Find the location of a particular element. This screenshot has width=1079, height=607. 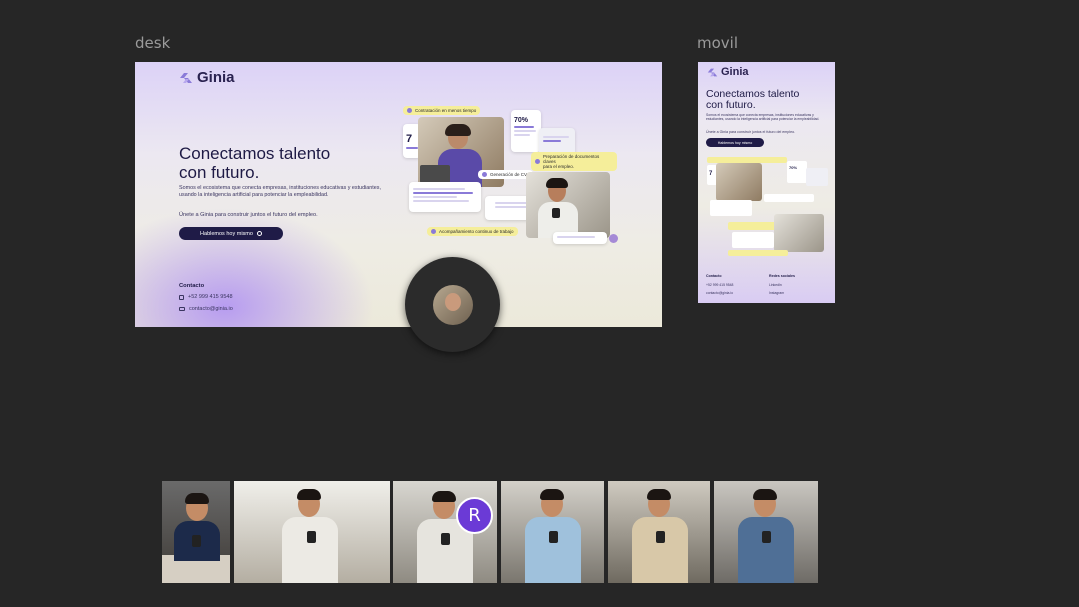

brand-logo: Ginia is located at coordinates (207, 77).